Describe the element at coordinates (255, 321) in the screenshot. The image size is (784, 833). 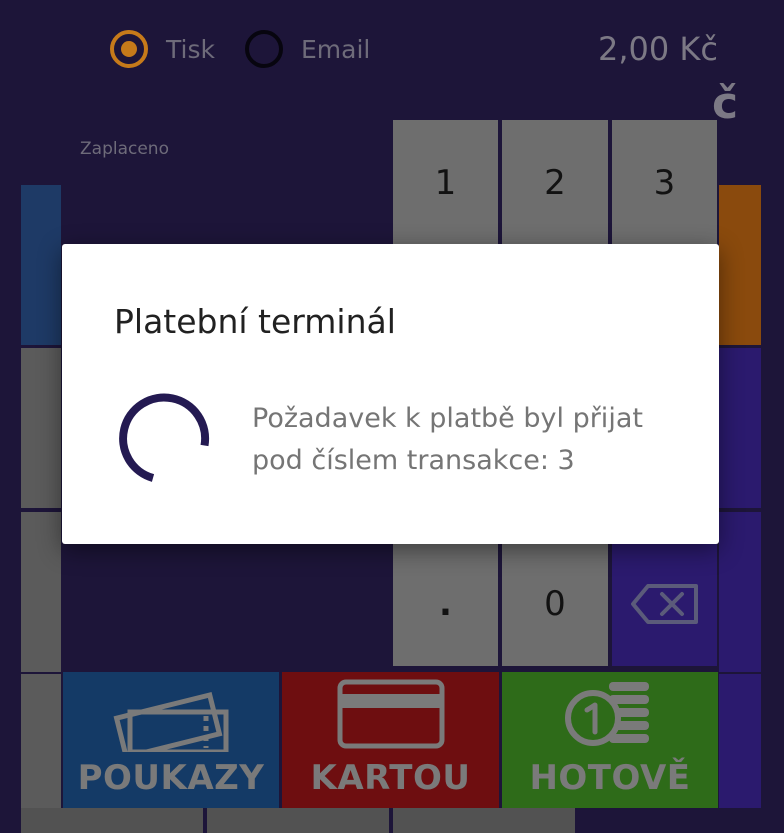
I see `dialog-title: Platební terminál` at that location.